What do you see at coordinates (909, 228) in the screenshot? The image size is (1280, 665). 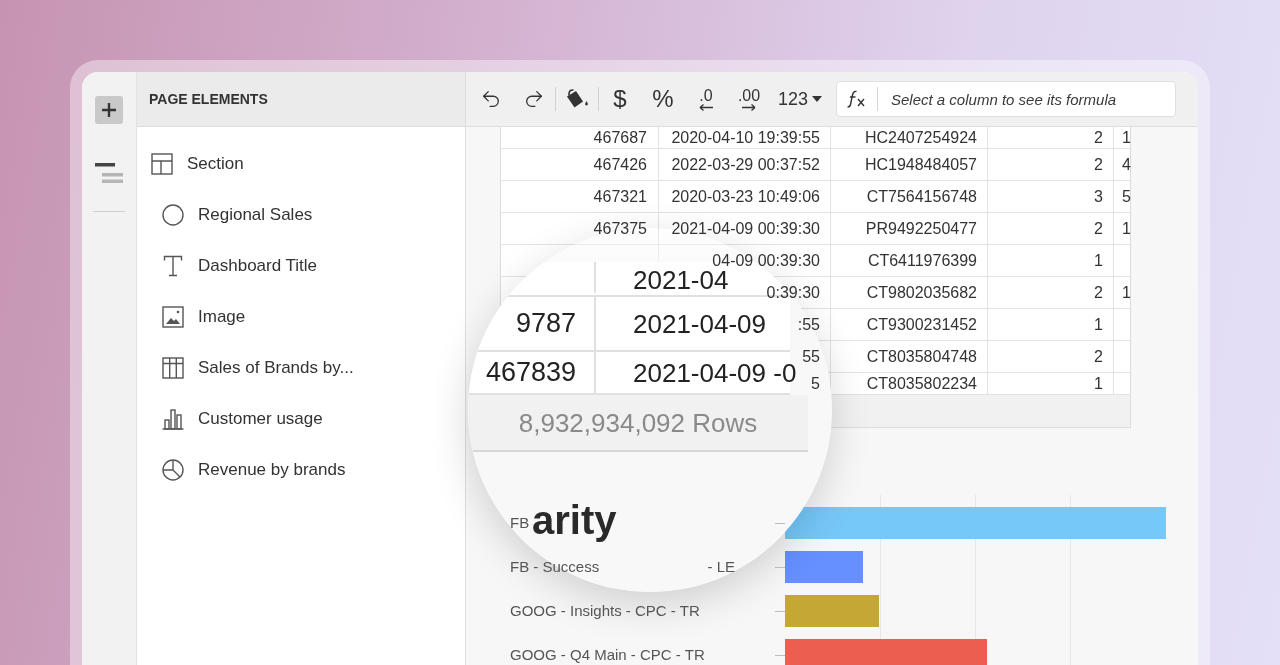 I see `table-cell: PR9492250477` at bounding box center [909, 228].